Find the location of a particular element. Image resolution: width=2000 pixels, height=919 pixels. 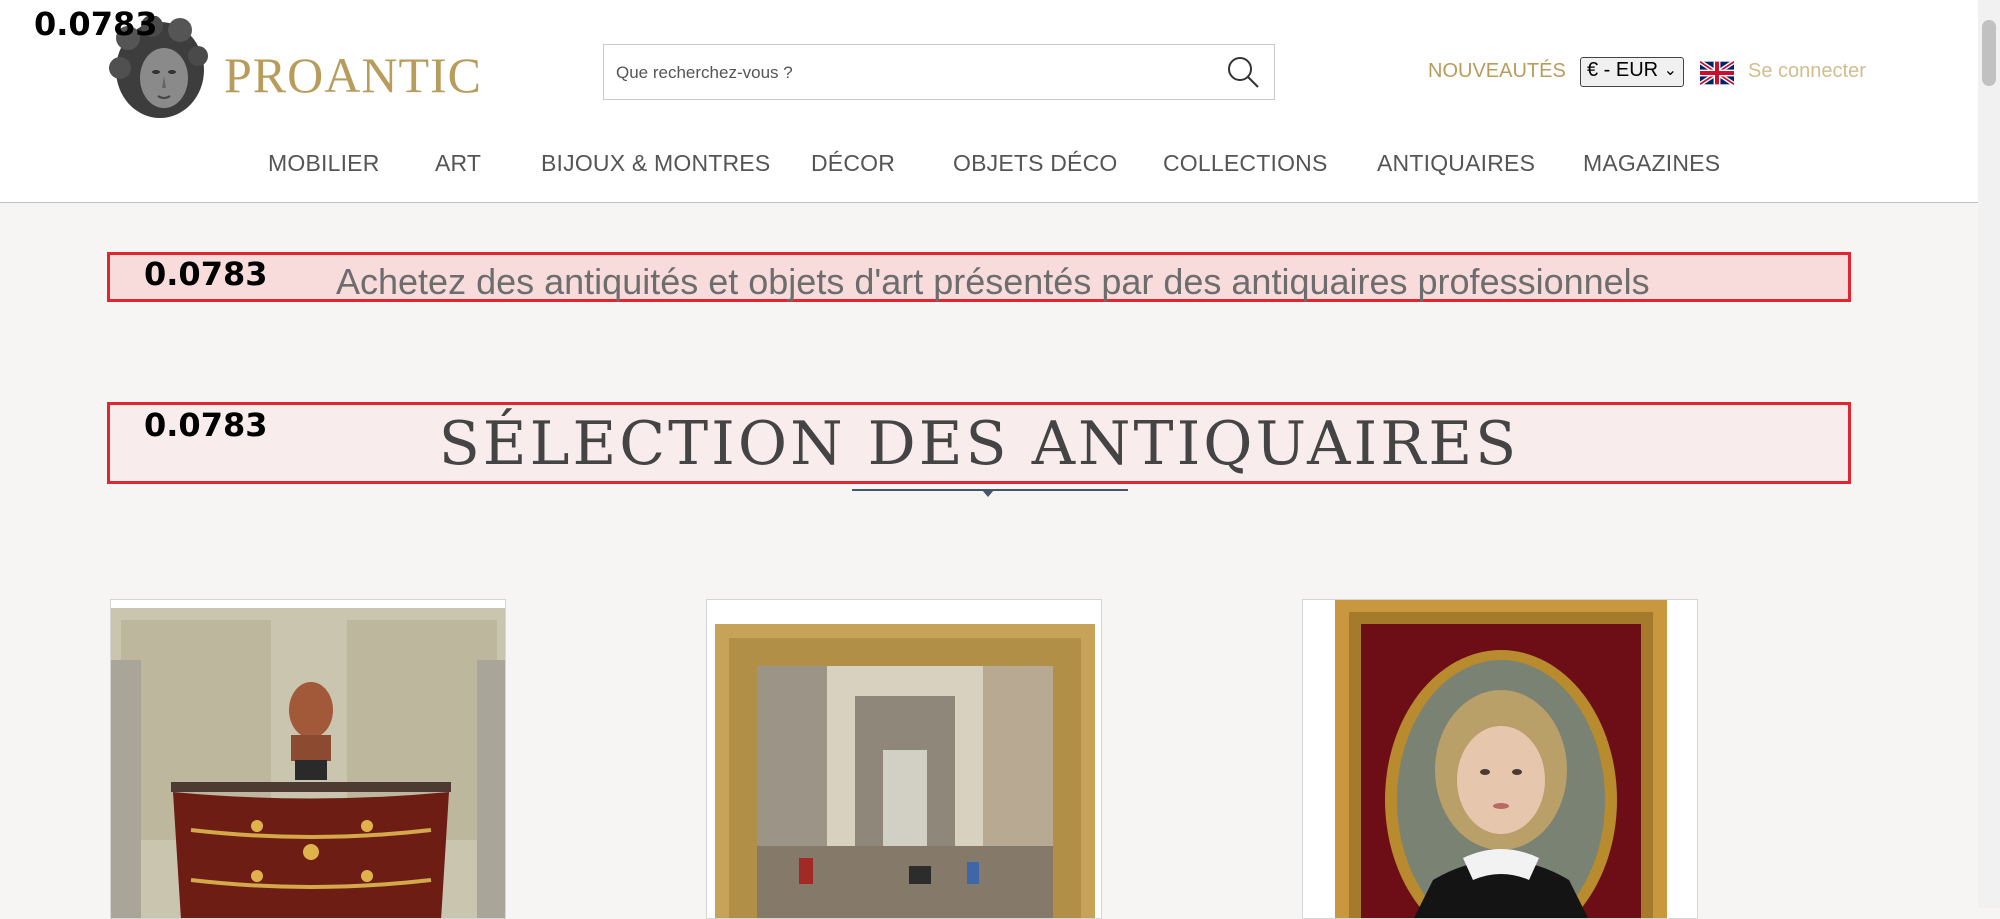

nav-item-collections: COLLECTIONS is located at coordinates (1245, 163).